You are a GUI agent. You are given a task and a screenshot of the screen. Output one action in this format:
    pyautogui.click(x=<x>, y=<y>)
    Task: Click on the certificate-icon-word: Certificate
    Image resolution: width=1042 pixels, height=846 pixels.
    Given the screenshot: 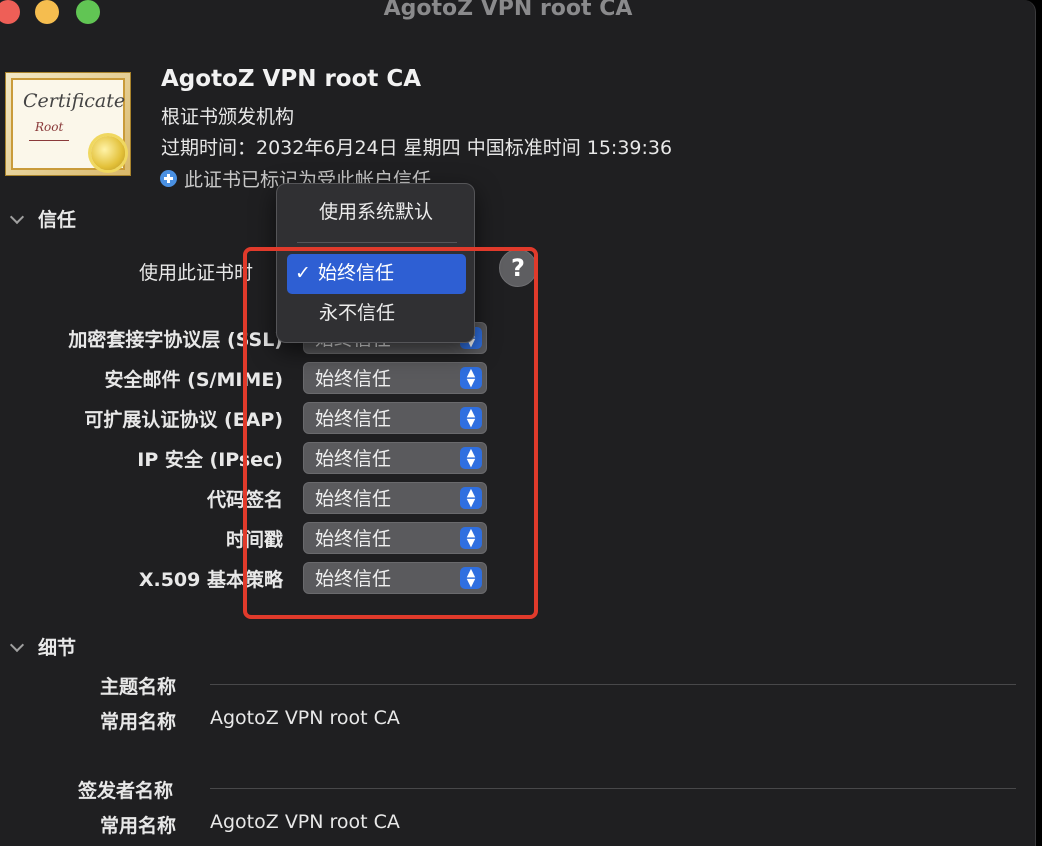 What is the action you would take?
    pyautogui.click(x=74, y=101)
    